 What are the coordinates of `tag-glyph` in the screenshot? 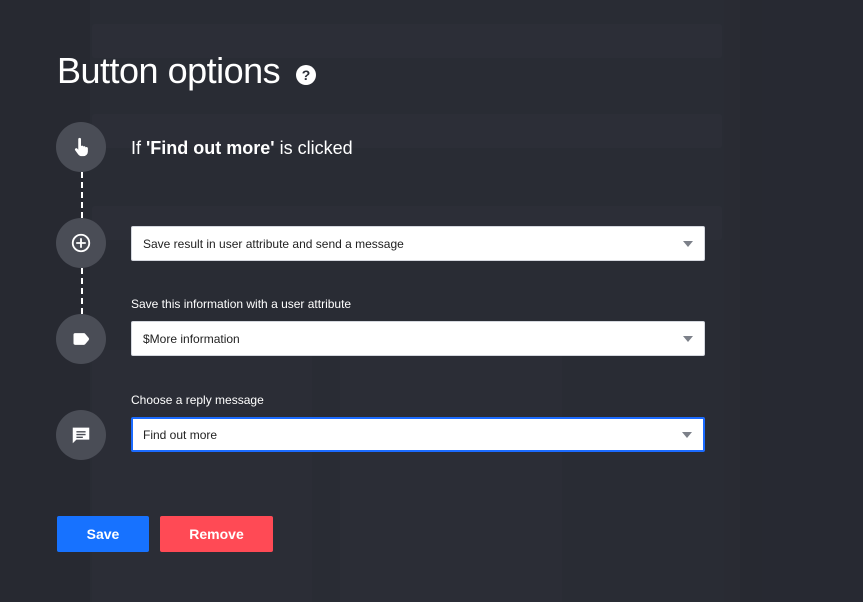 It's located at (81, 339).